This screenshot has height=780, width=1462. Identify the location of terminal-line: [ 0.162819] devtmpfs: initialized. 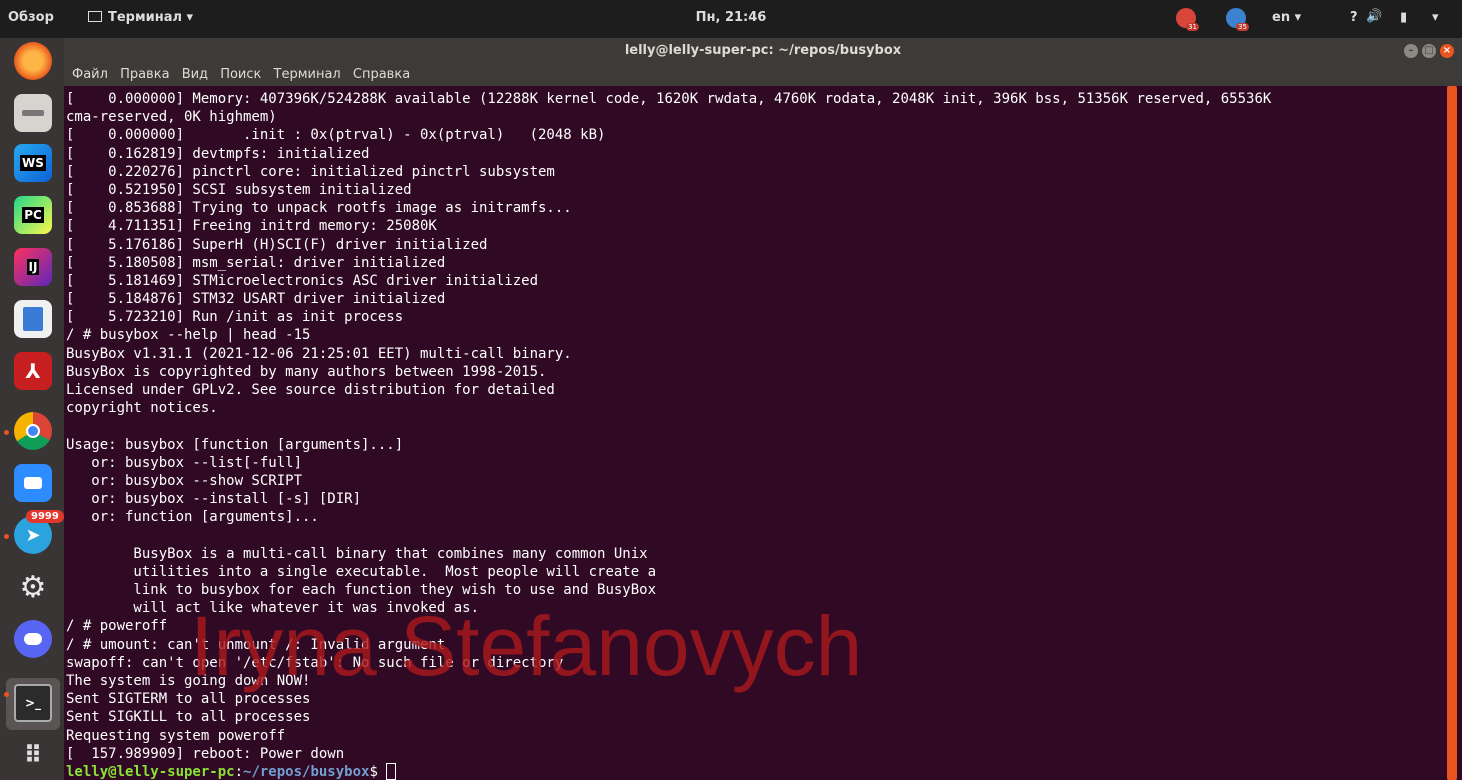
(218, 153).